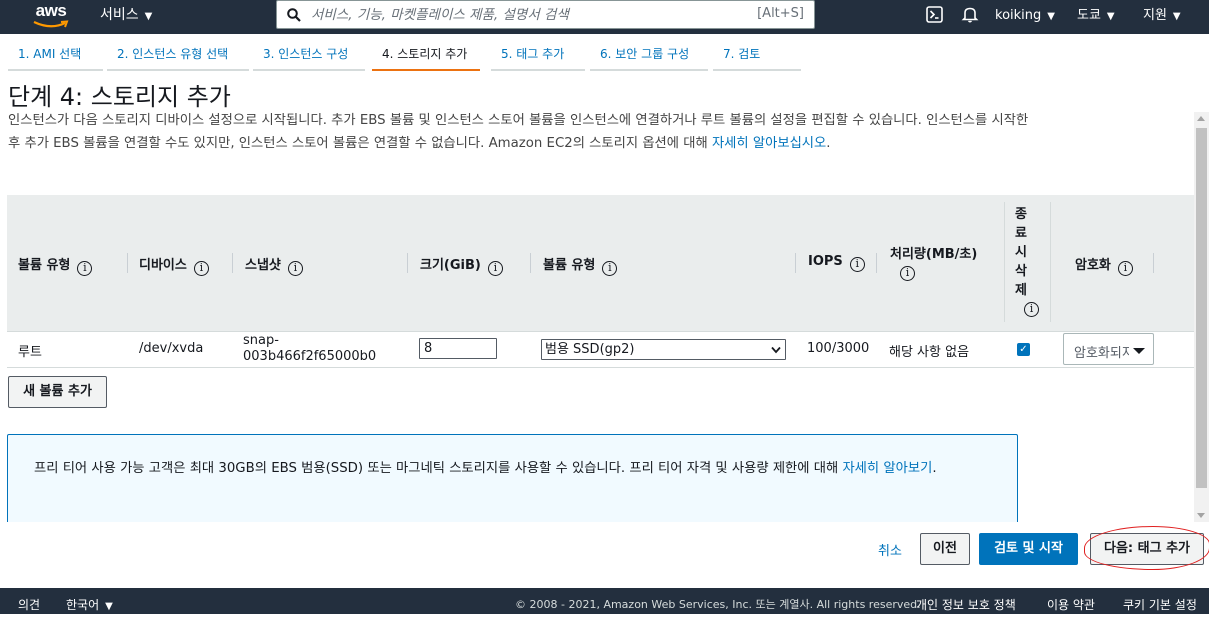 This screenshot has height=624, width=1209. Describe the element at coordinates (649, 55) in the screenshot. I see `tab-security-group: 6. 보안 그룹 구성` at that location.